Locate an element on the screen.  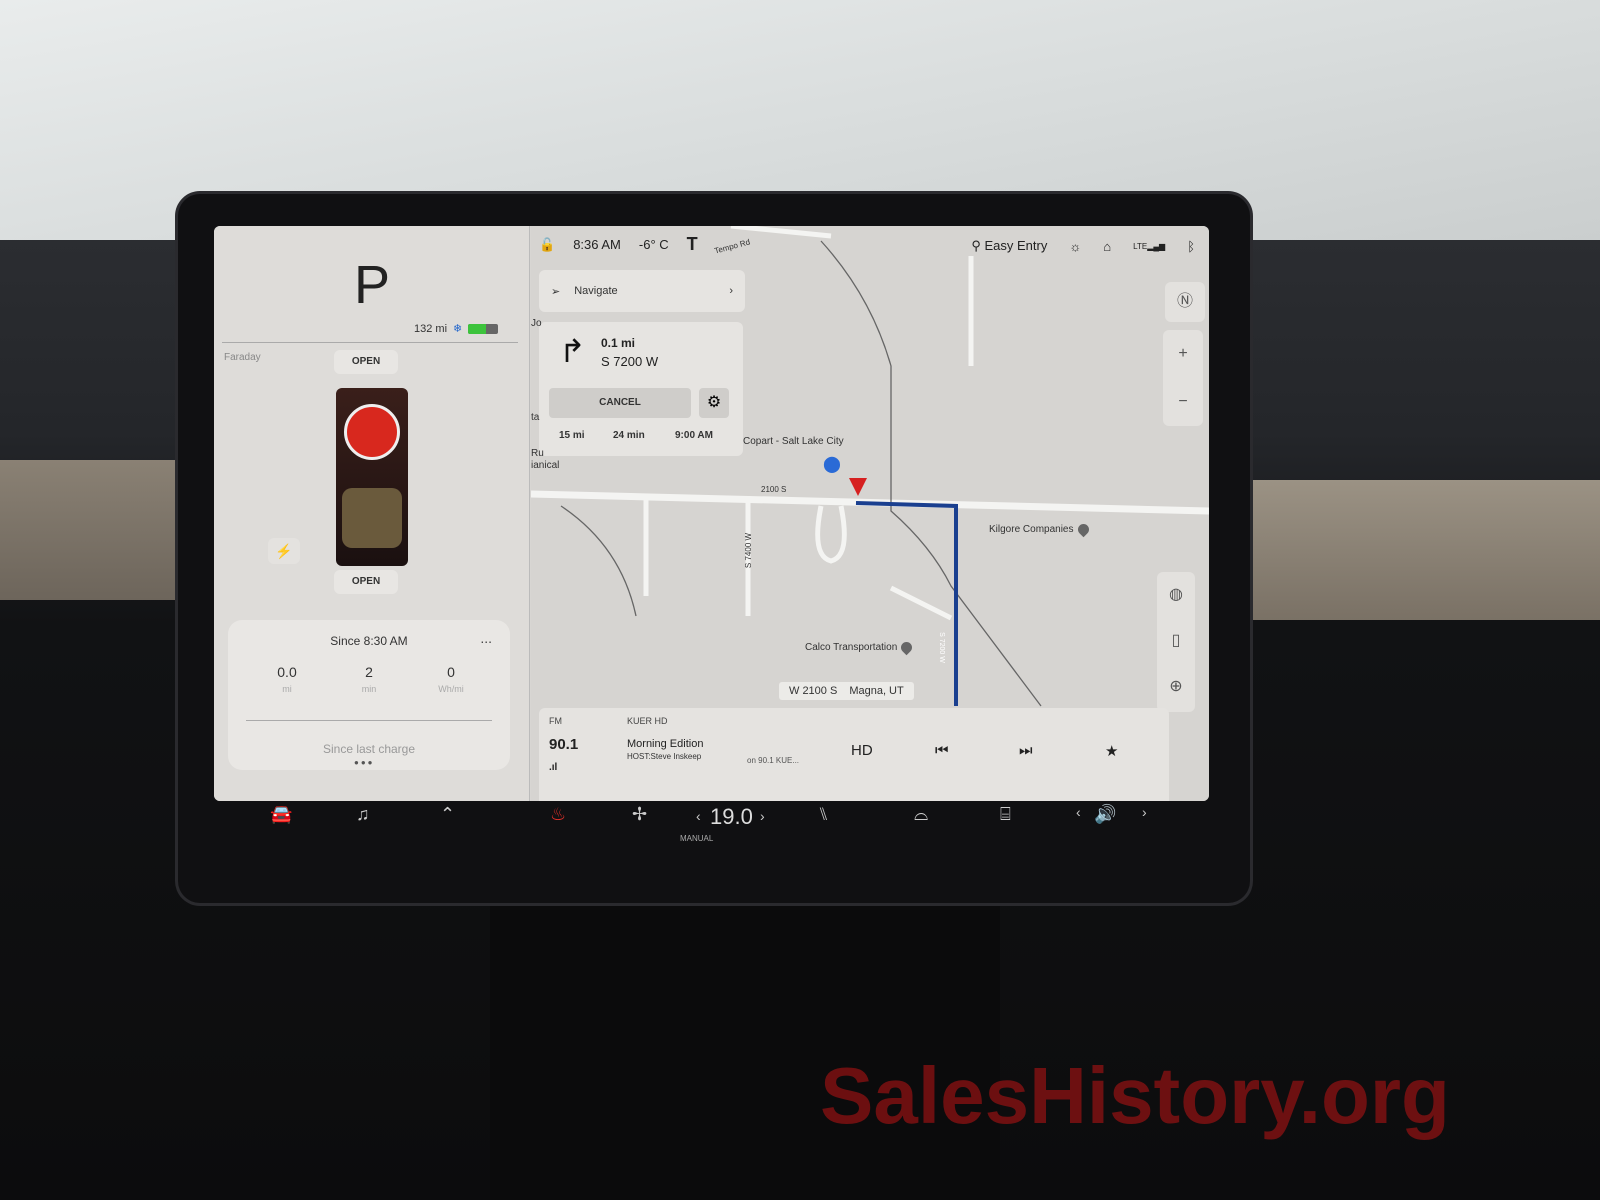
song-title: Morning Edition is located at coordinates (665, 744).